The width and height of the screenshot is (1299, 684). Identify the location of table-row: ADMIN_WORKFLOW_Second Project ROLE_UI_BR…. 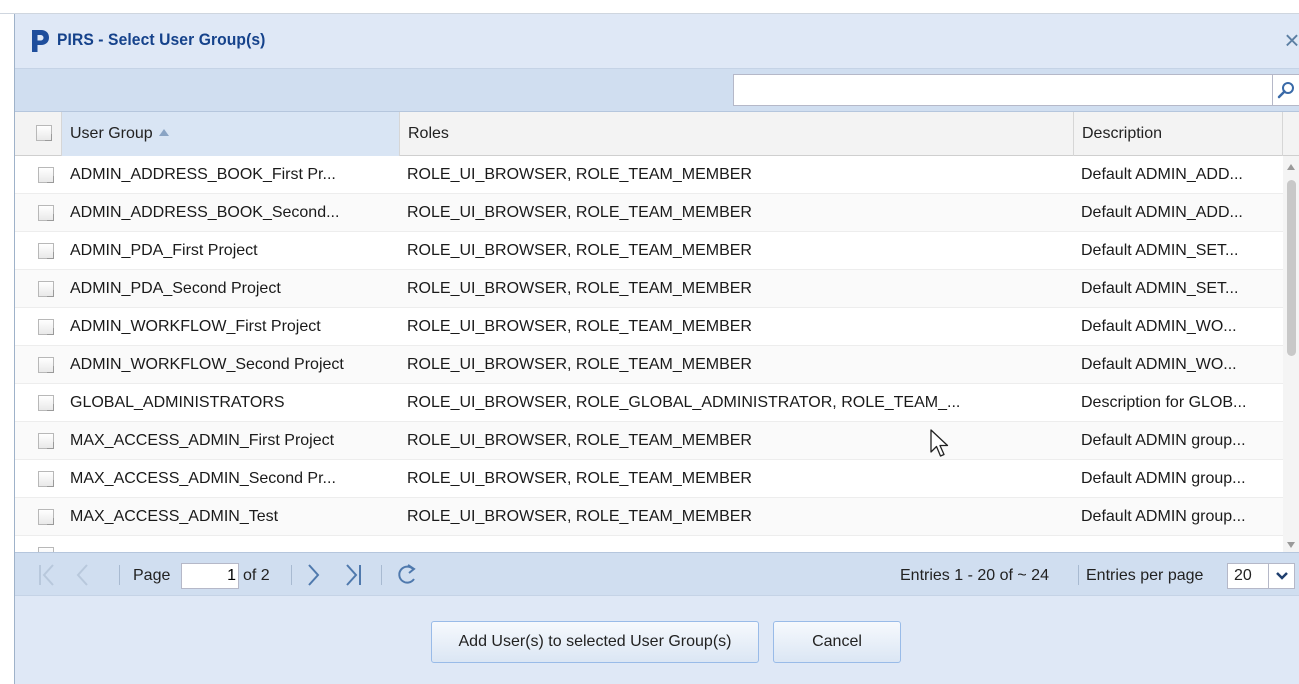
(649, 365).